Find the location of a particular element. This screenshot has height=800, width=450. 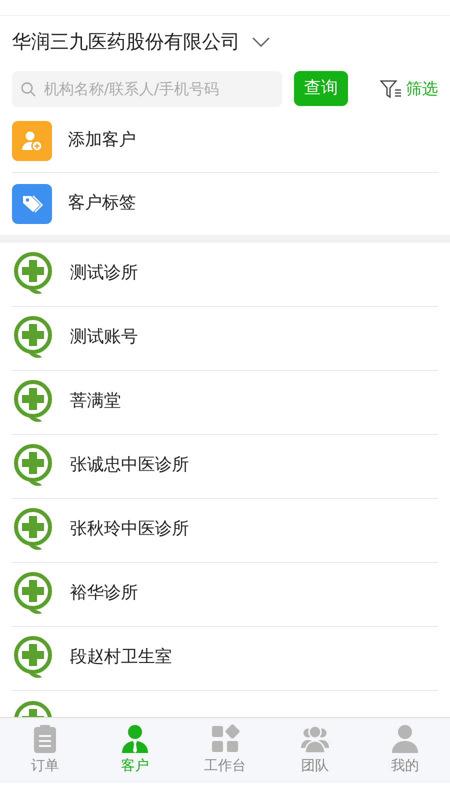

grid-icon is located at coordinates (225, 739).